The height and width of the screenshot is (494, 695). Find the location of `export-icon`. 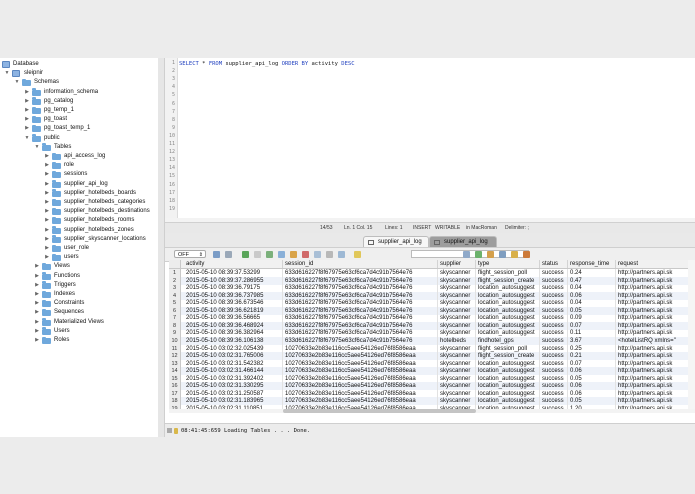

export-icon is located at coordinates (228, 254).